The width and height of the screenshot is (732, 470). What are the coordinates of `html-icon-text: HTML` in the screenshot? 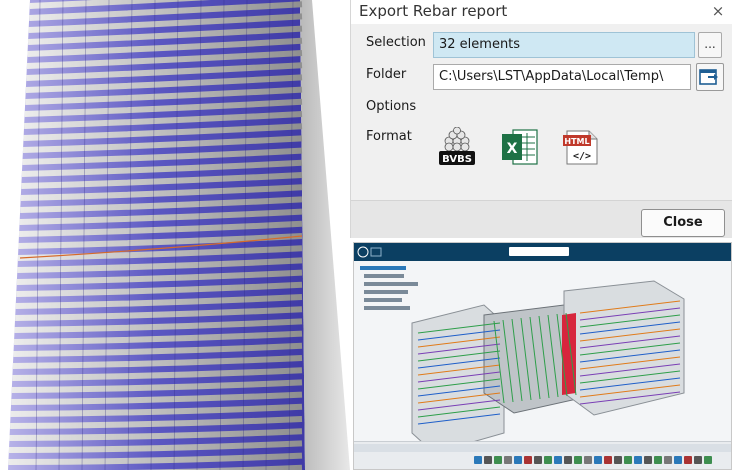 It's located at (576, 141).